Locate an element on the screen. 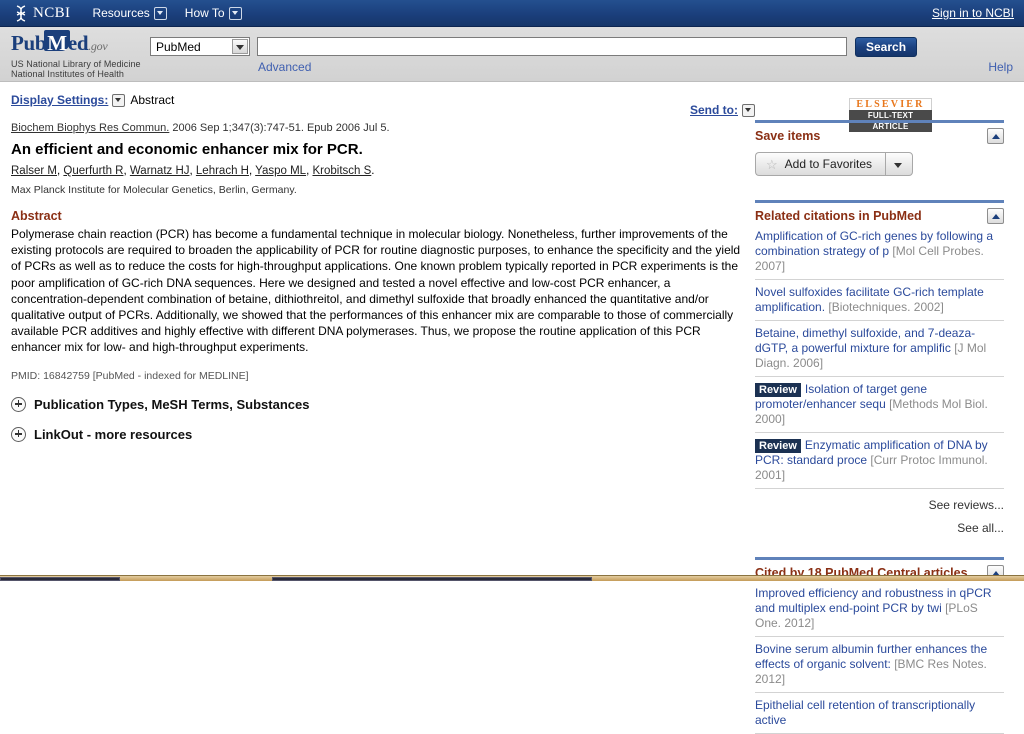  help-link: Help is located at coordinates (1000, 67).